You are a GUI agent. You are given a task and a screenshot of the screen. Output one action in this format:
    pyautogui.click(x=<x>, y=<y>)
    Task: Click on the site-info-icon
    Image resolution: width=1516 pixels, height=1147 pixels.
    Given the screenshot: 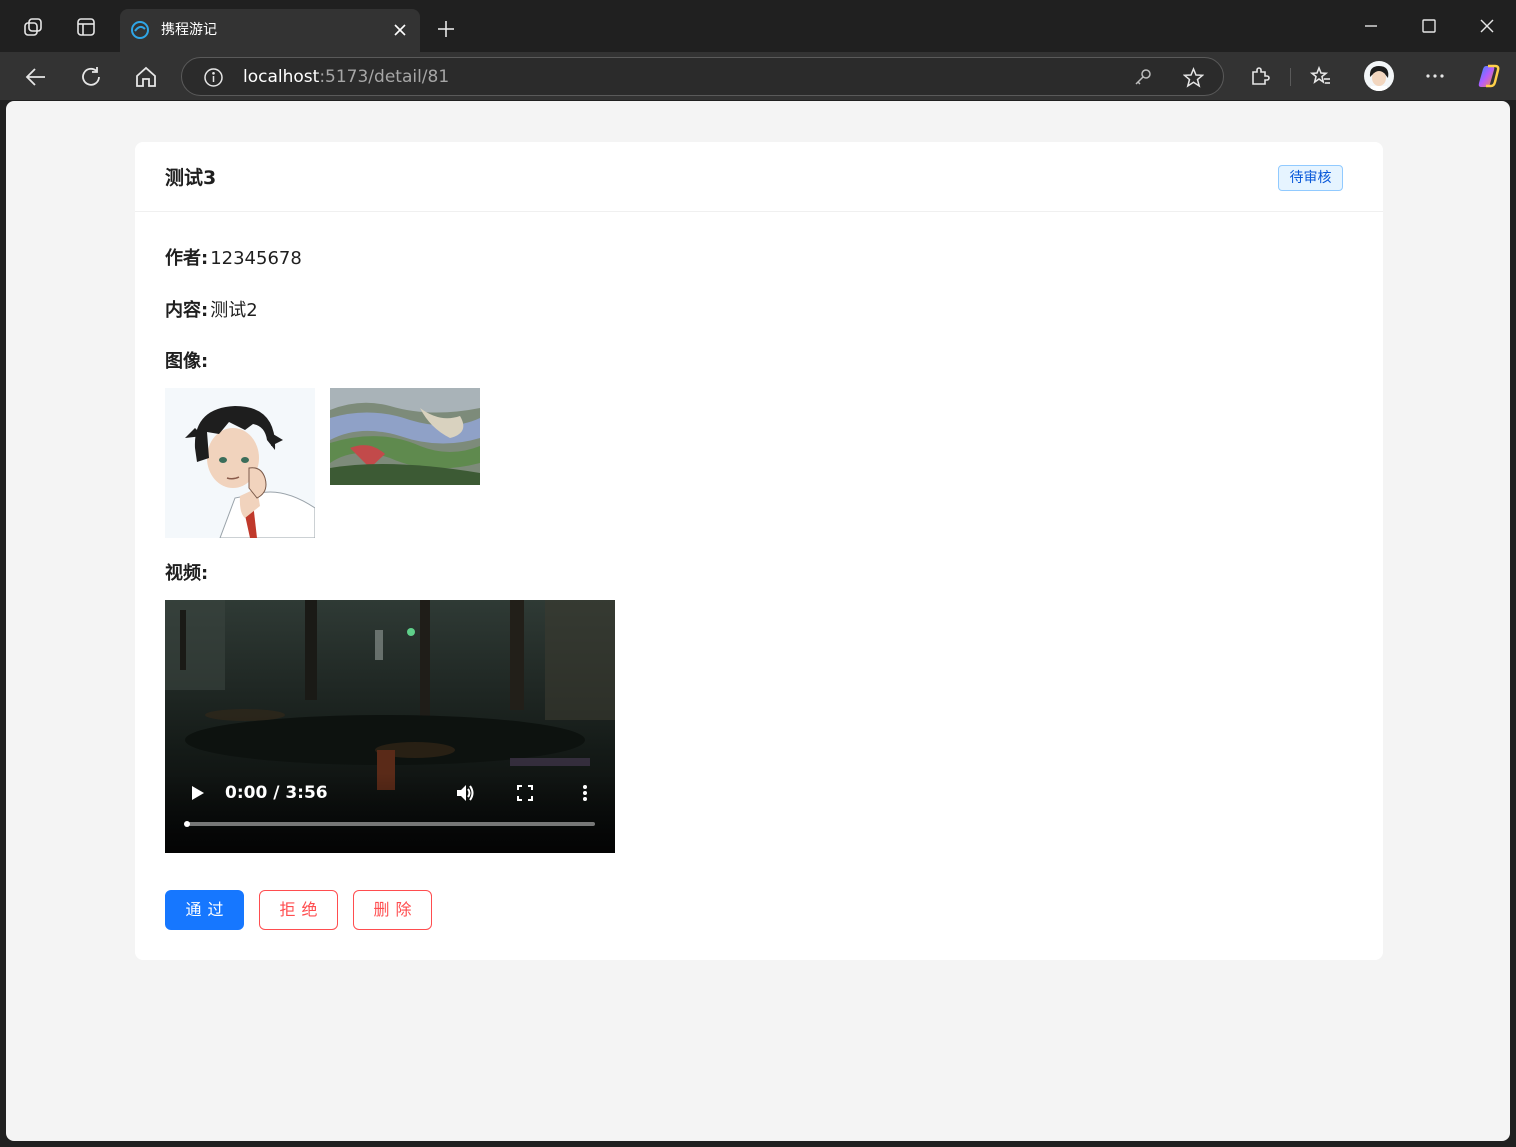 What is the action you would take?
    pyautogui.click(x=213, y=77)
    